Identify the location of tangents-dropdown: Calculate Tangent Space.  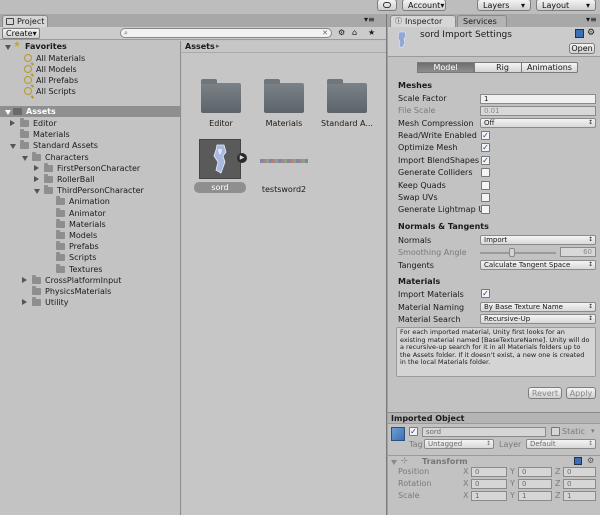
(538, 265).